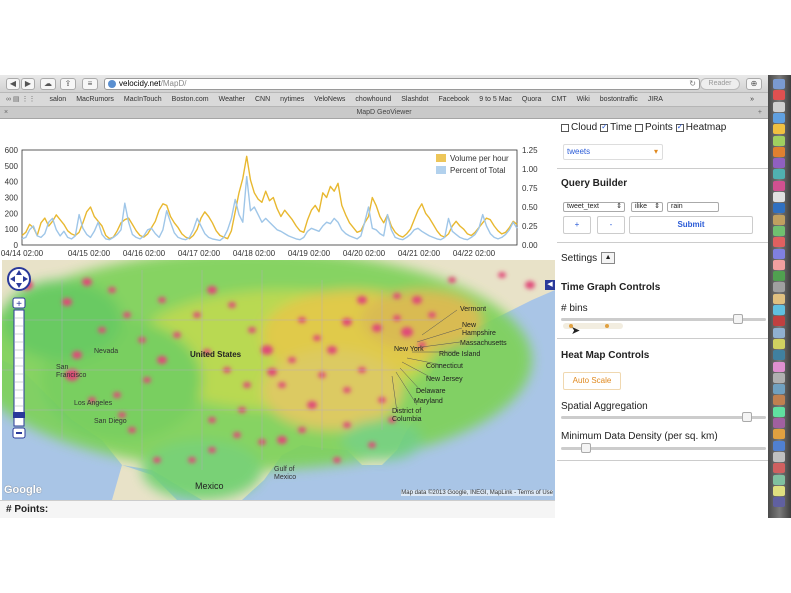  I want to click on bookmark-item: nytimes, so click(292, 99).